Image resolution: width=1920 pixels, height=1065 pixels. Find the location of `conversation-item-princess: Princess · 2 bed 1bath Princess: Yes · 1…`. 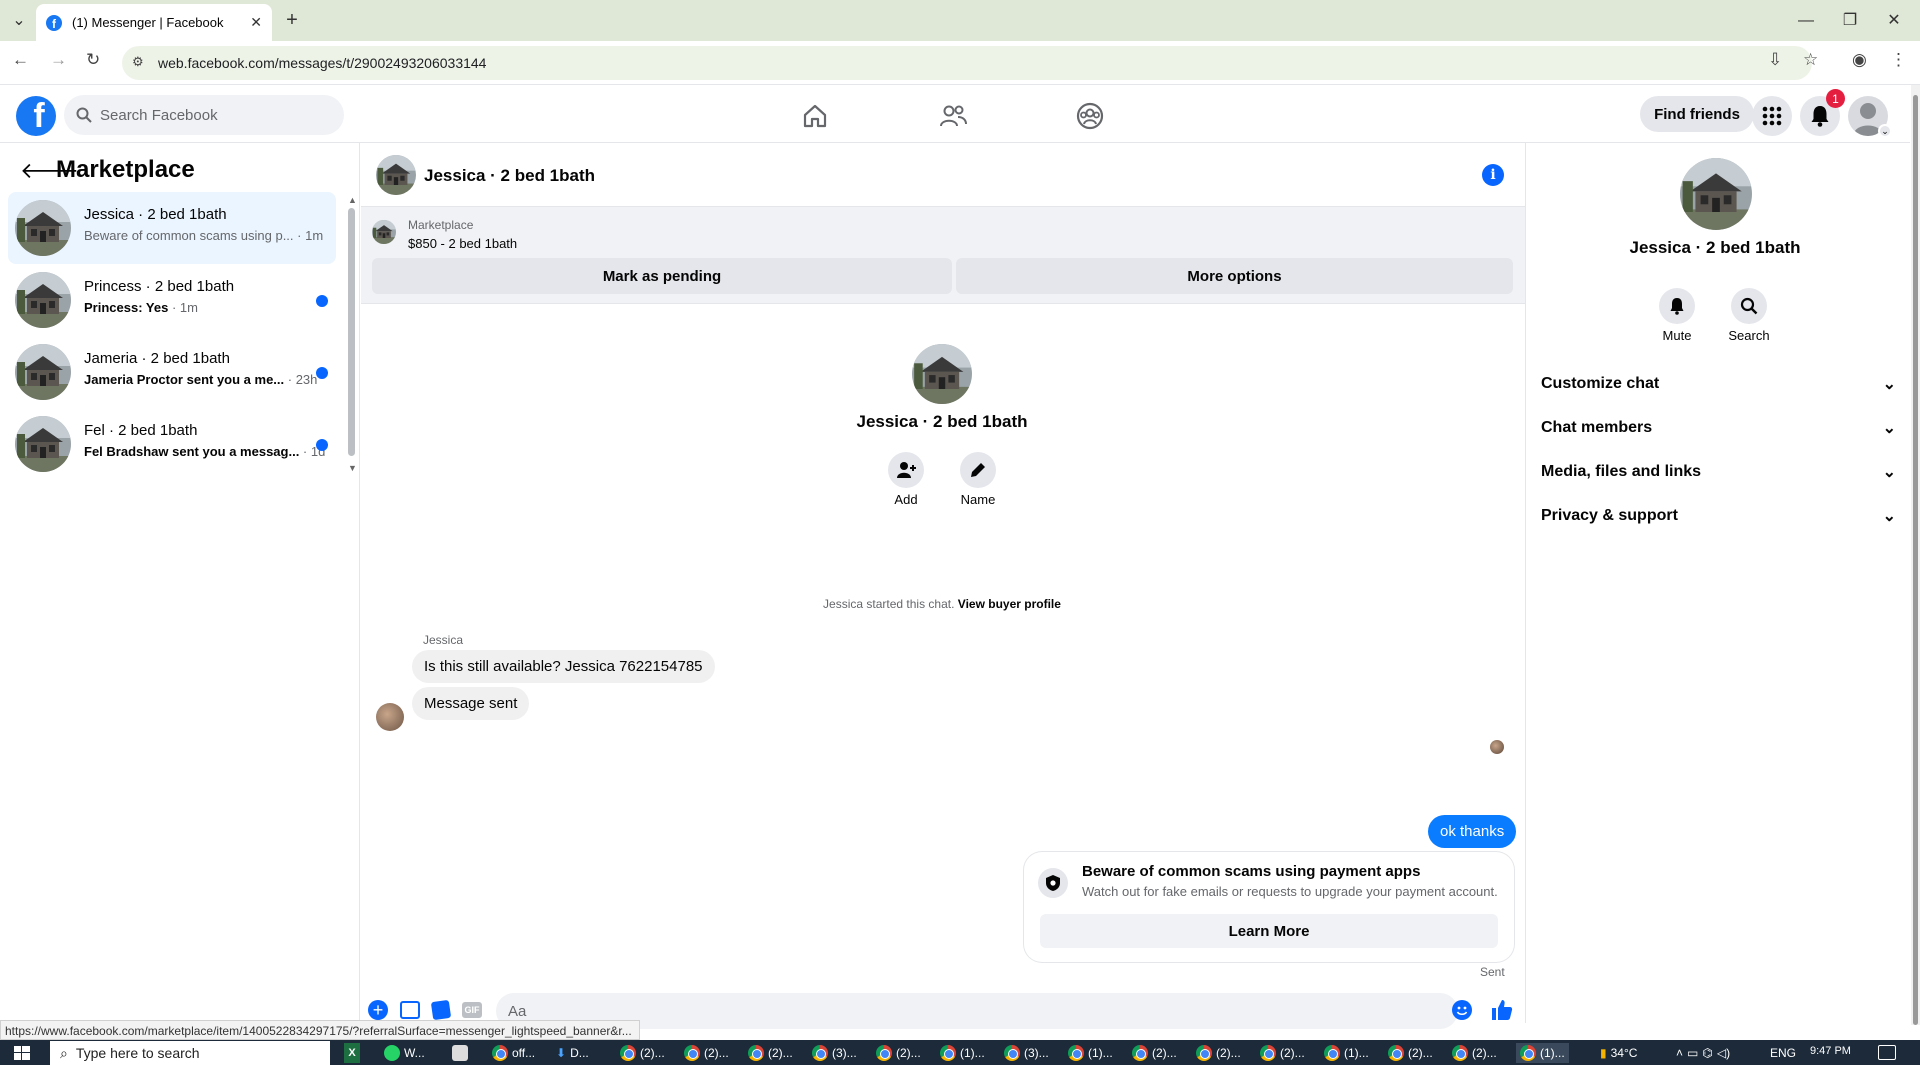

conversation-item-princess: Princess · 2 bed 1bath Princess: Yes · 1… is located at coordinates (172, 300).